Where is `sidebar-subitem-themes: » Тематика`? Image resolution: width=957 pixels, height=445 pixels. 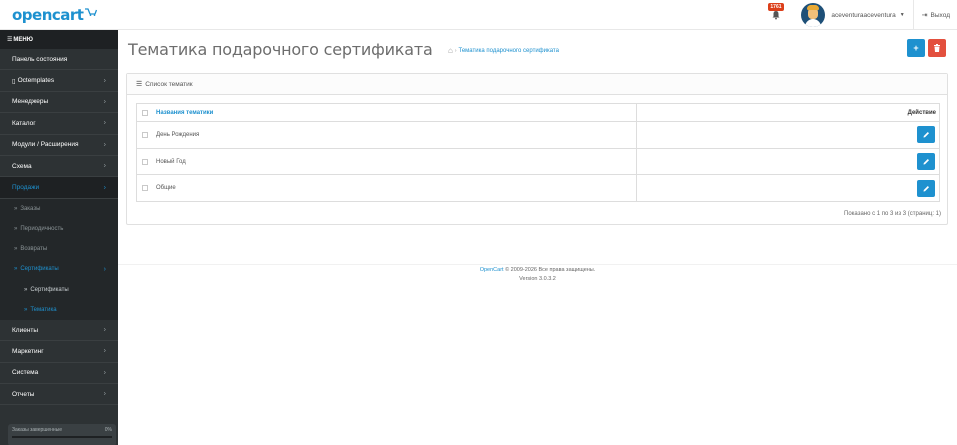 sidebar-subitem-themes: » Тематика is located at coordinates (59, 309).